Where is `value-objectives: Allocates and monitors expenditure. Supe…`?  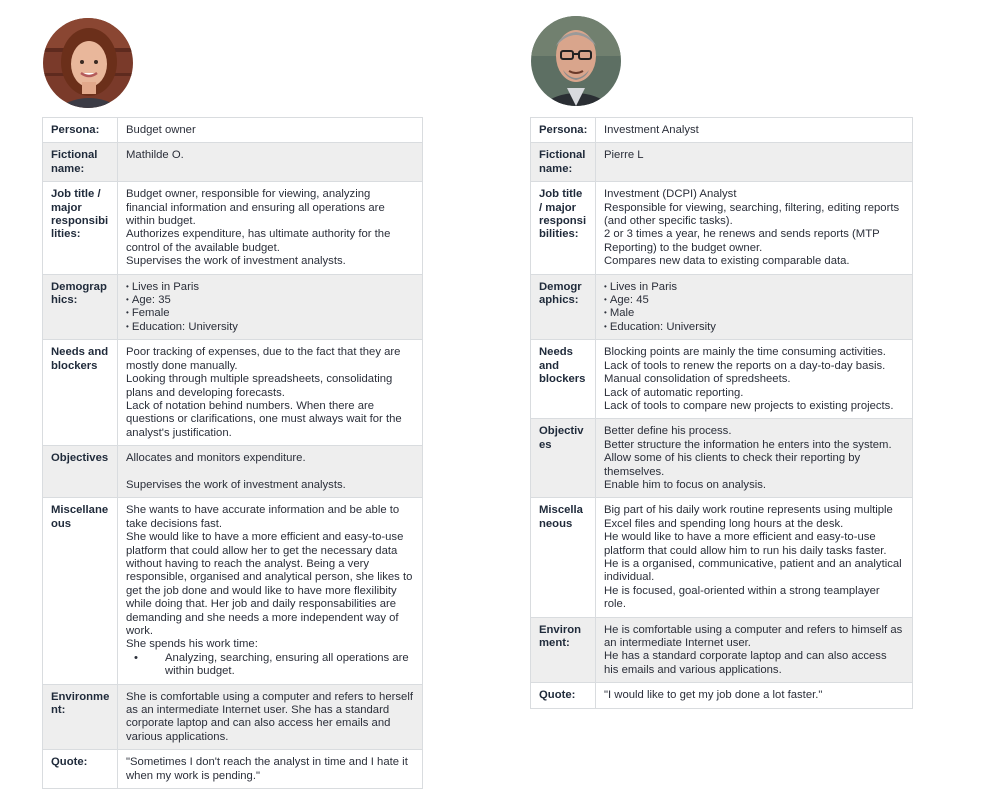
value-objectives: Allocates and monitors expenditure. Supe… is located at coordinates (270, 472).